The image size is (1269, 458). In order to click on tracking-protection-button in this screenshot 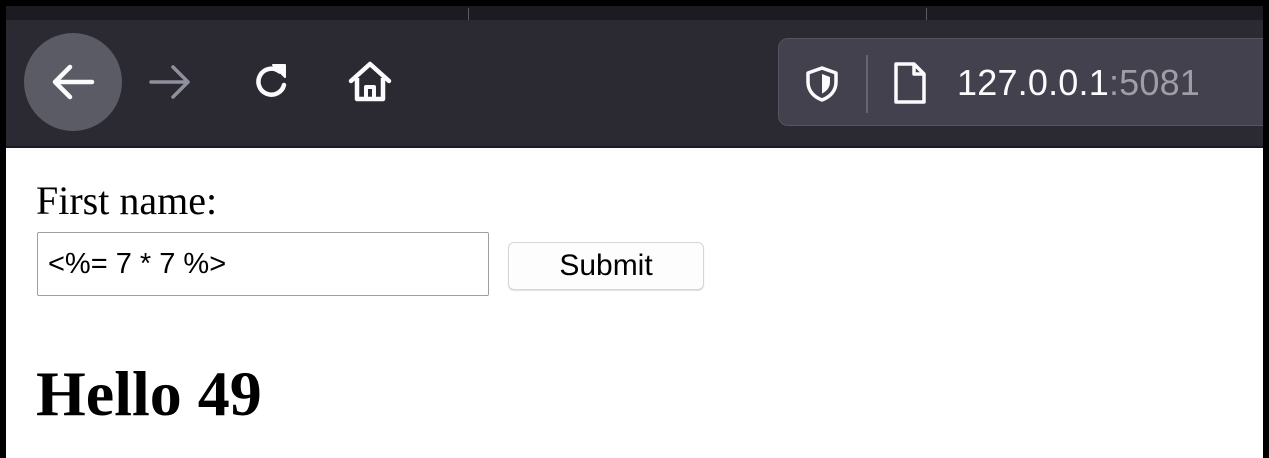, I will do `click(822, 84)`.